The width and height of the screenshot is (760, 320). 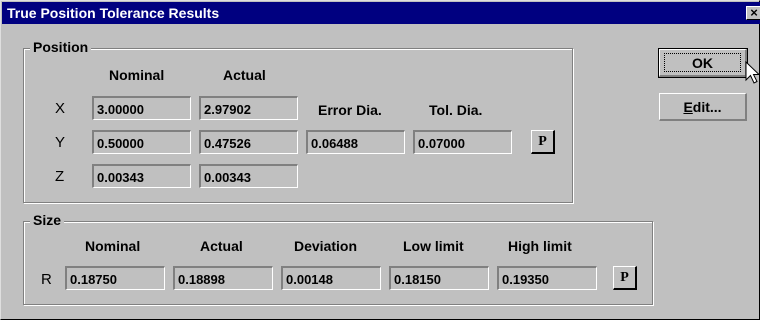 What do you see at coordinates (326, 246) in the screenshot?
I see `size-deviation-header: Deviation` at bounding box center [326, 246].